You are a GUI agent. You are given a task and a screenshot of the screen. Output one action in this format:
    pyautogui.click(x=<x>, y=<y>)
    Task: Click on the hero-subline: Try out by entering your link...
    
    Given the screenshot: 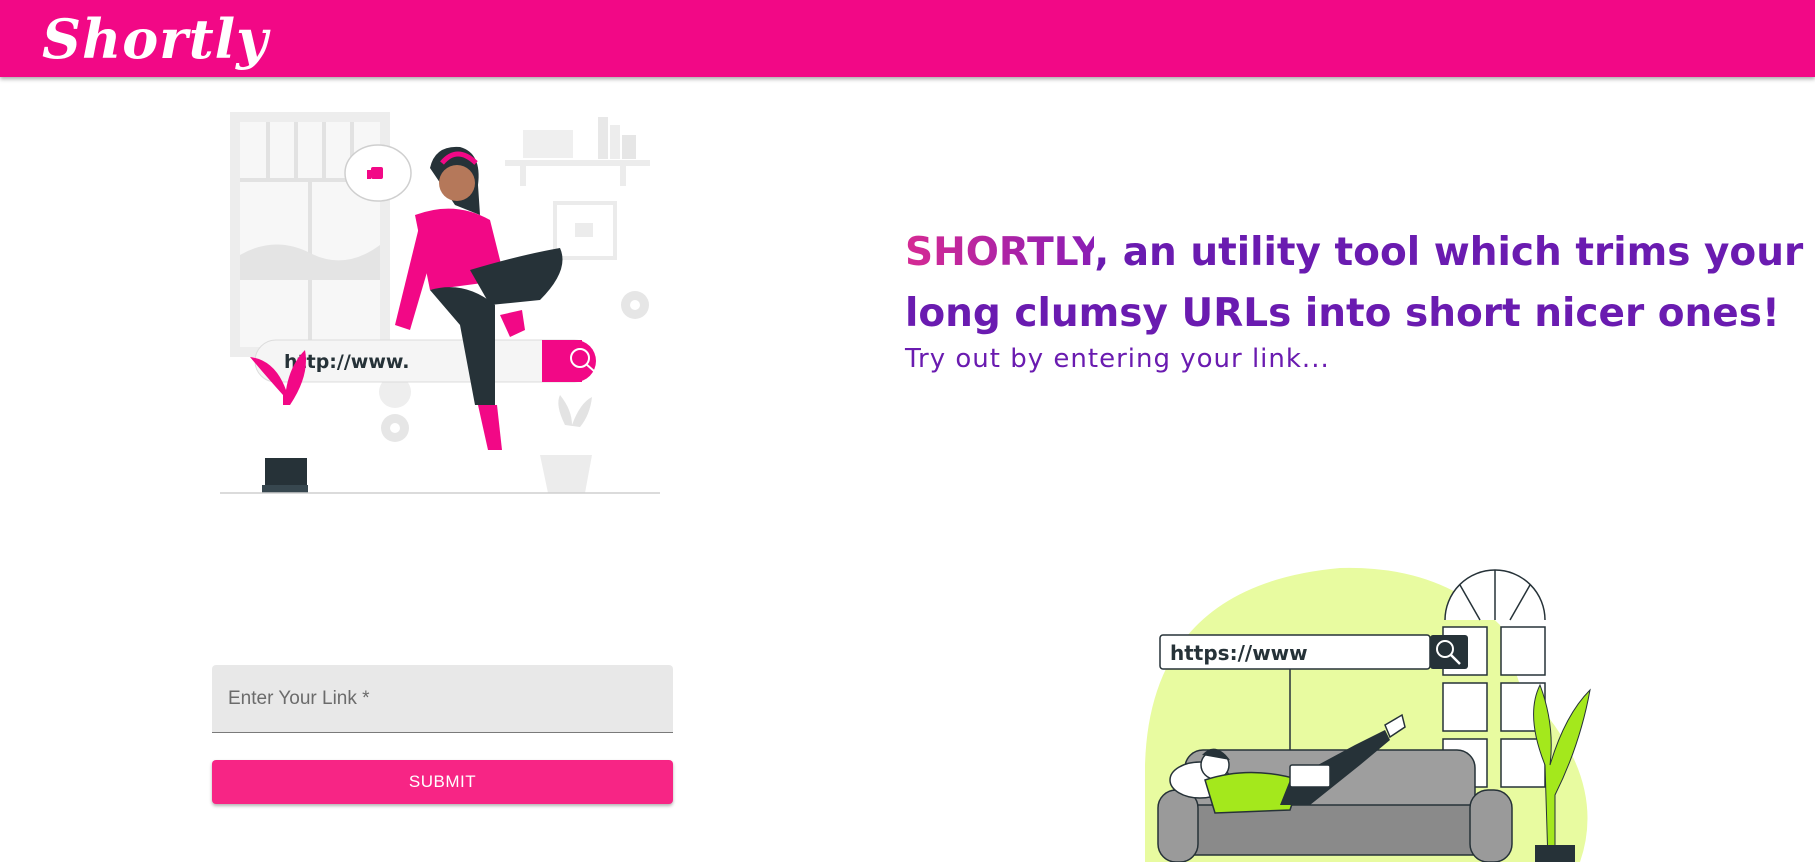 What is the action you would take?
    pyautogui.click(x=1117, y=359)
    